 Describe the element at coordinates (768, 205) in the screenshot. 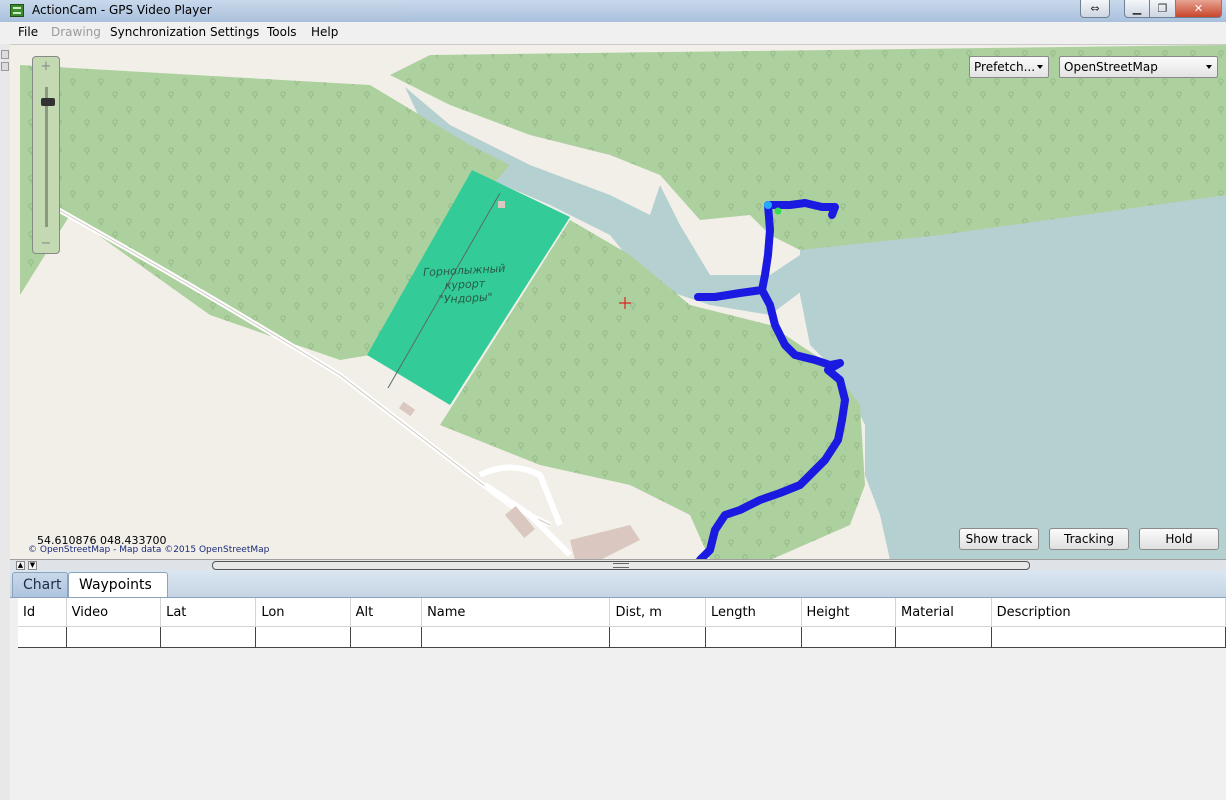

I see `track-start-icon` at that location.